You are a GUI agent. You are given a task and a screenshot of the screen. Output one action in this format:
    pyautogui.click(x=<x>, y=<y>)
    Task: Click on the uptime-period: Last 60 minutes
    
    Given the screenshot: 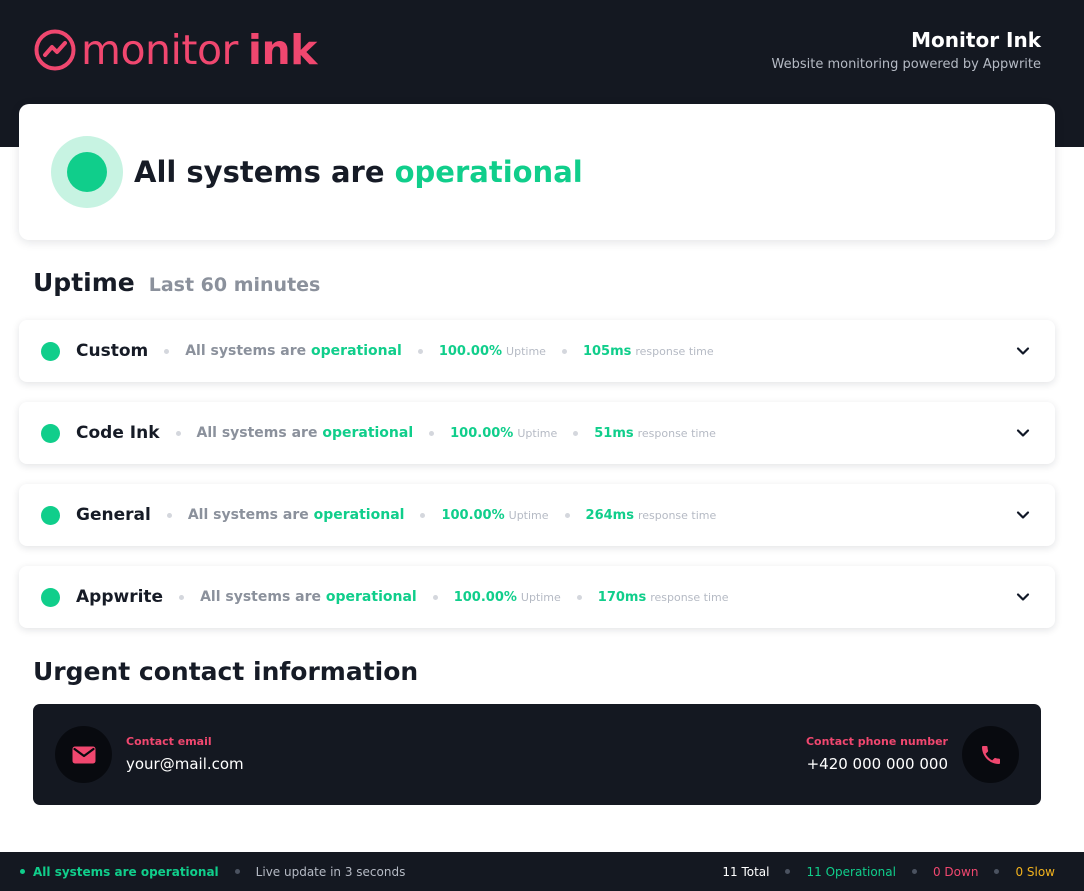 What is the action you would take?
    pyautogui.click(x=234, y=285)
    